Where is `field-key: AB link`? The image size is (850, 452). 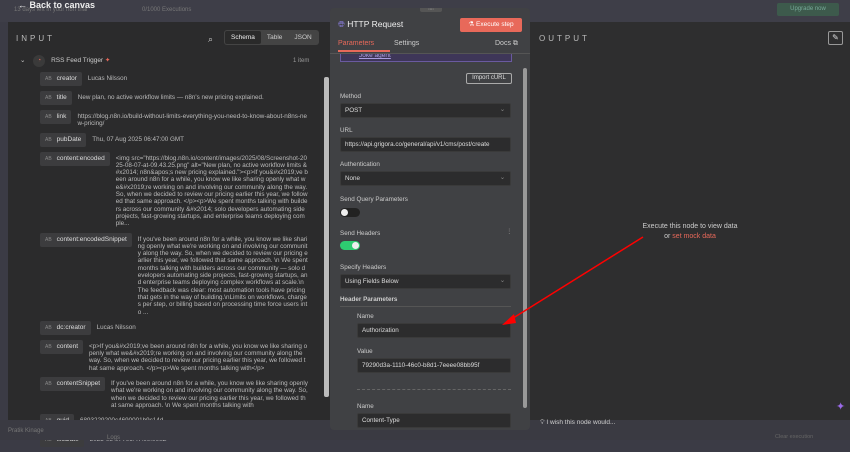 field-key: AB link is located at coordinates (56, 117).